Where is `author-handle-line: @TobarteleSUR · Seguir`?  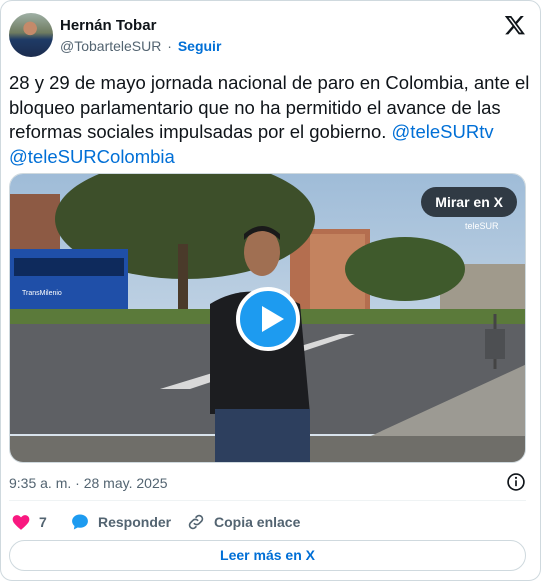
author-handle-line: @TobarteleSUR · Seguir is located at coordinates (140, 46).